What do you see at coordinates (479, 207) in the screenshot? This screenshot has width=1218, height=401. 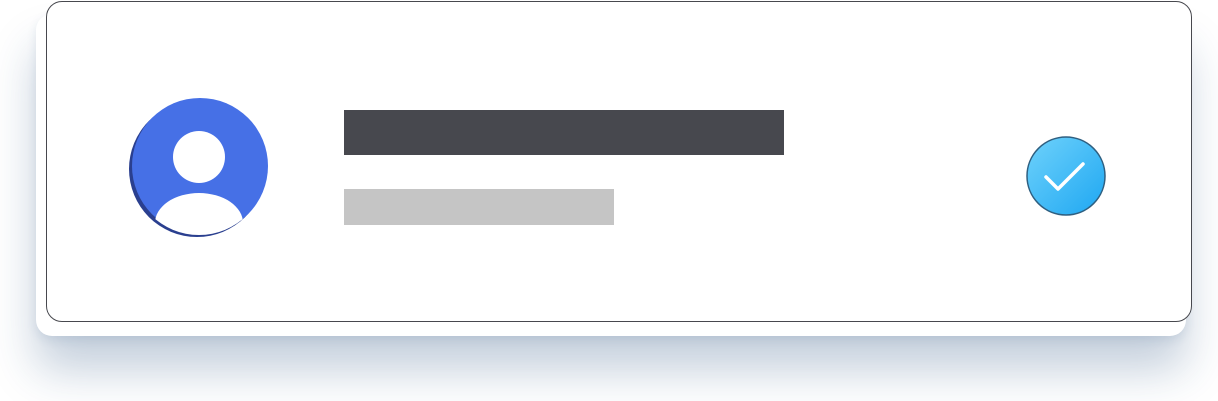 I see `subtitle-placeholder-bar` at bounding box center [479, 207].